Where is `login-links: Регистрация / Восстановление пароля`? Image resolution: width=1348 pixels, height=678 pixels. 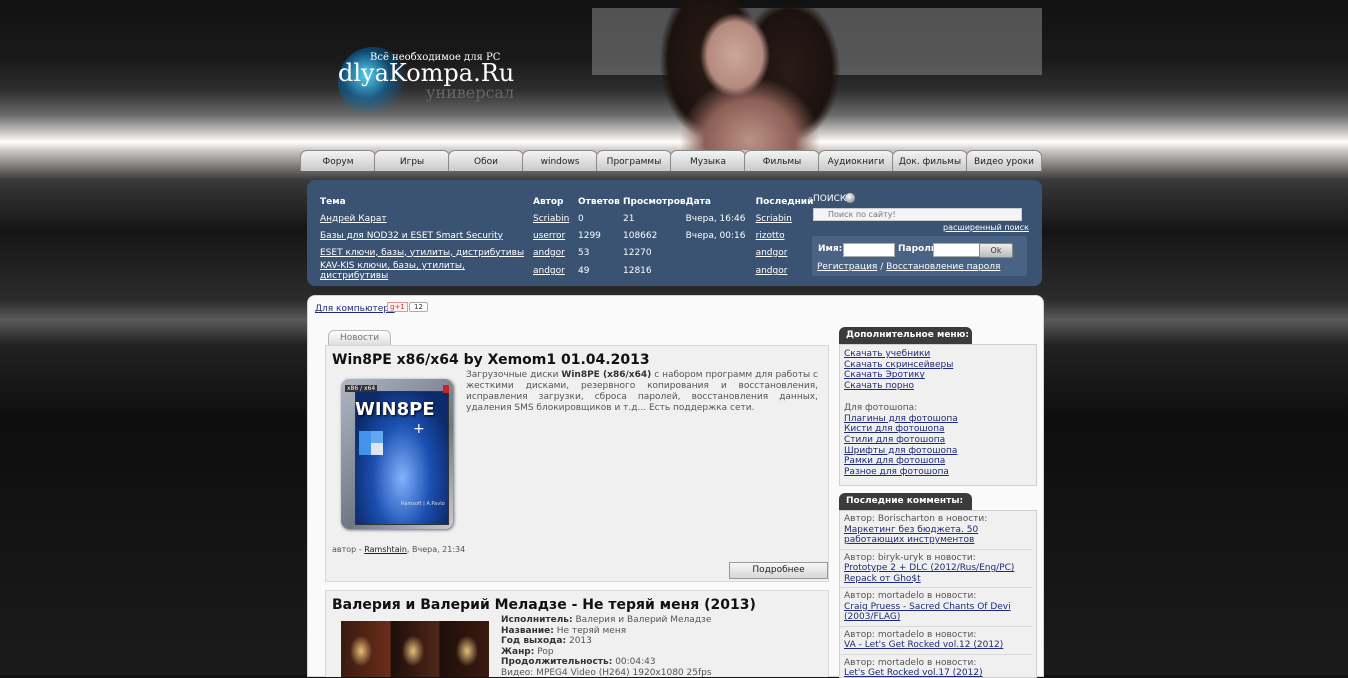 login-links: Регистрация / Восстановление пароля is located at coordinates (908, 267).